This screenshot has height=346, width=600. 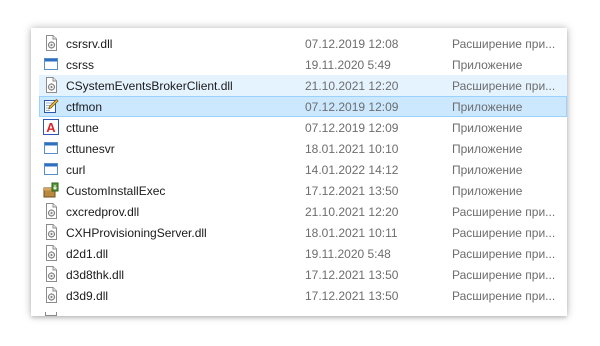 I want to click on file-name: cttune, so click(x=82, y=128).